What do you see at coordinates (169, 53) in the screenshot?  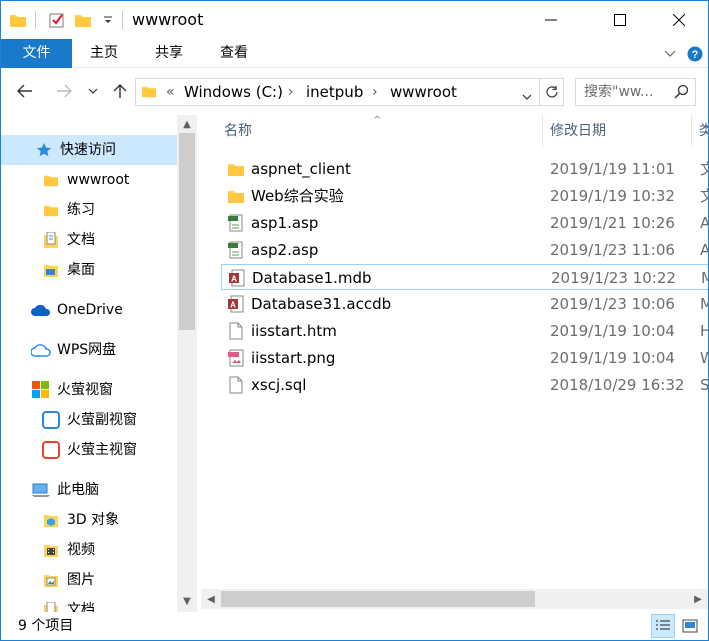 I see `tab-share: 共享` at bounding box center [169, 53].